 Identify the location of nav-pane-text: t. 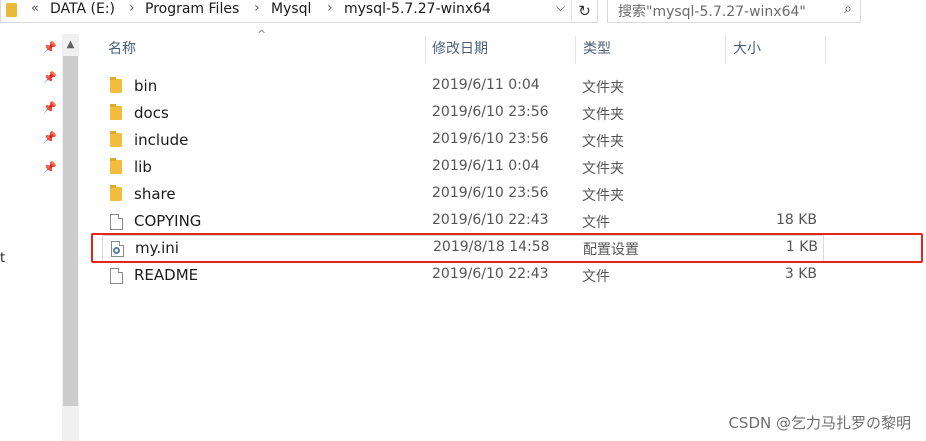
(3, 258).